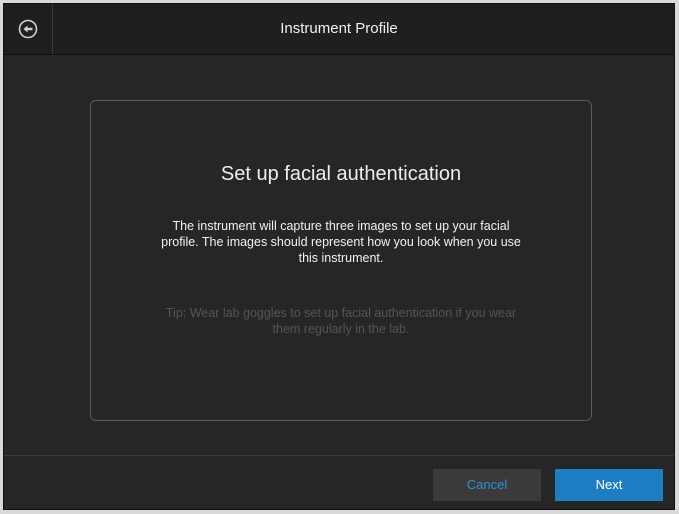 The width and height of the screenshot is (679, 514). I want to click on next-button: Next, so click(609, 485).